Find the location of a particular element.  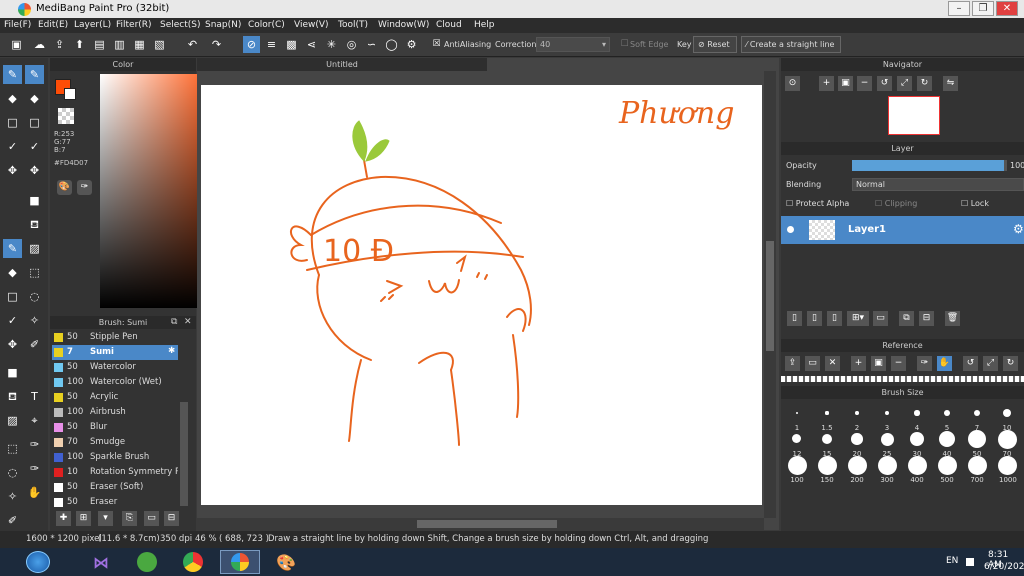

snap-parallel-icon: ≡ is located at coordinates (271, 44).